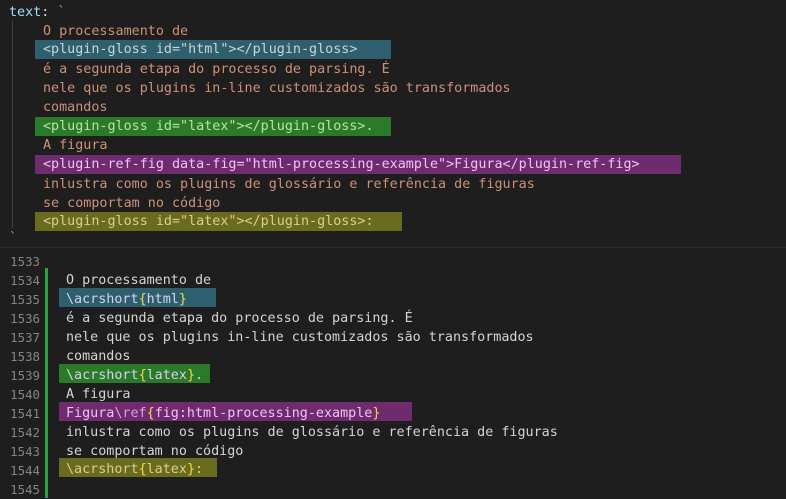  Describe the element at coordinates (25, 318) in the screenshot. I see `line-number: 1536` at that location.